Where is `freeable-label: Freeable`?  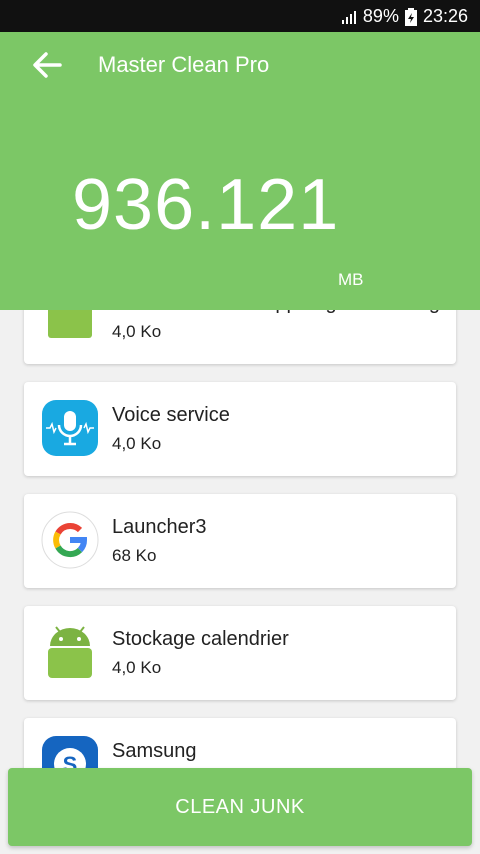
freeable-label: Freeable is located at coordinates (374, 318).